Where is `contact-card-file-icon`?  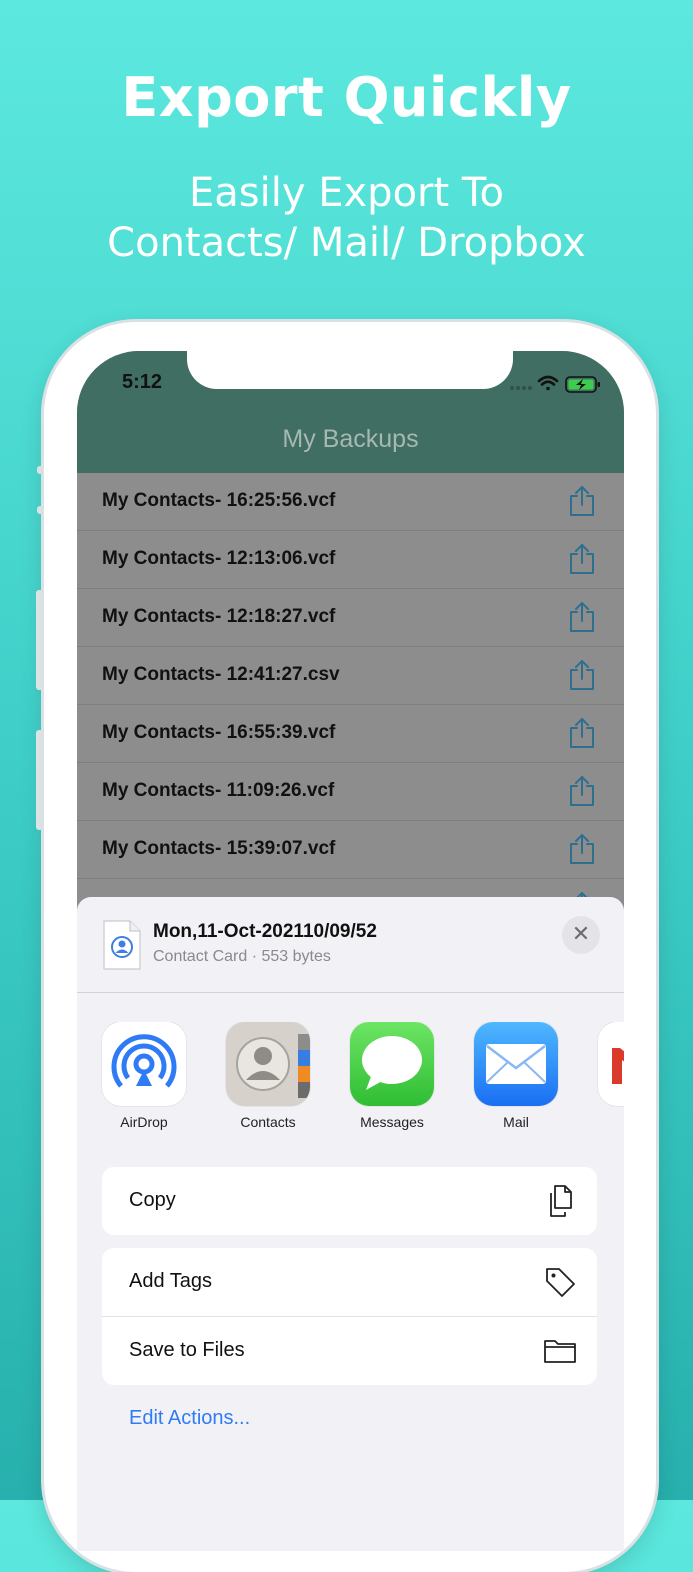
contact-card-file-icon is located at coordinates (122, 945).